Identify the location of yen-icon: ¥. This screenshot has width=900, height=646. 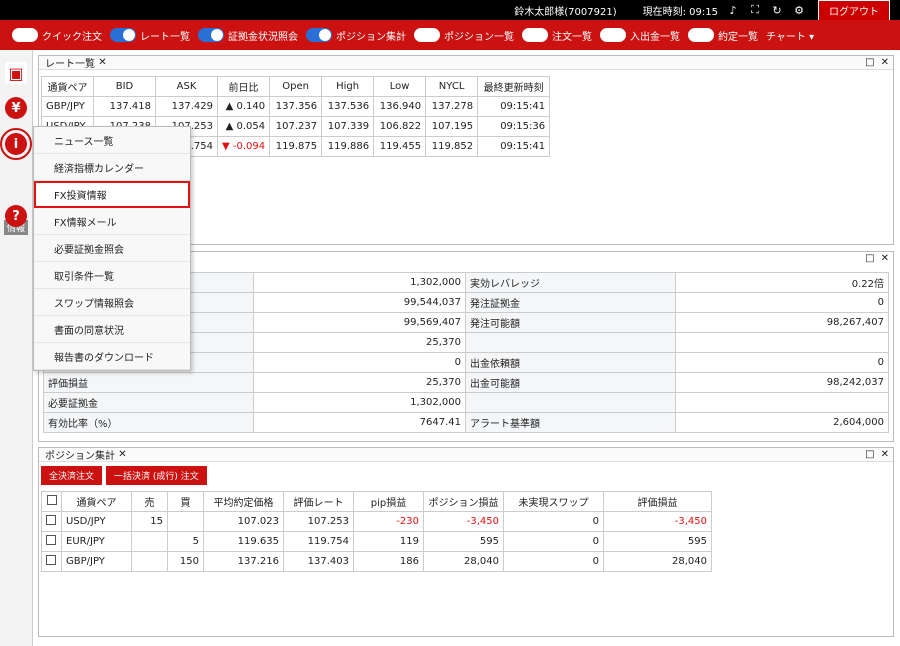
(16, 108).